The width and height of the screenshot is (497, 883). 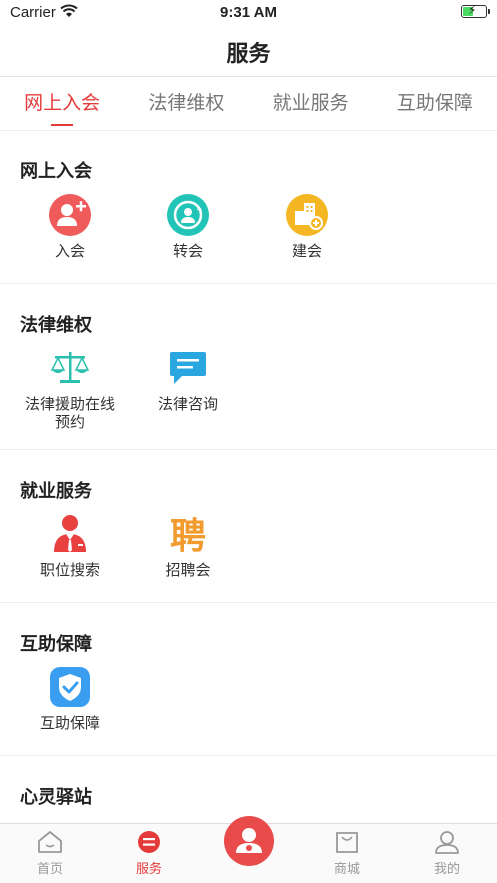 I want to click on tab-label: 服务, so click(x=148, y=868).